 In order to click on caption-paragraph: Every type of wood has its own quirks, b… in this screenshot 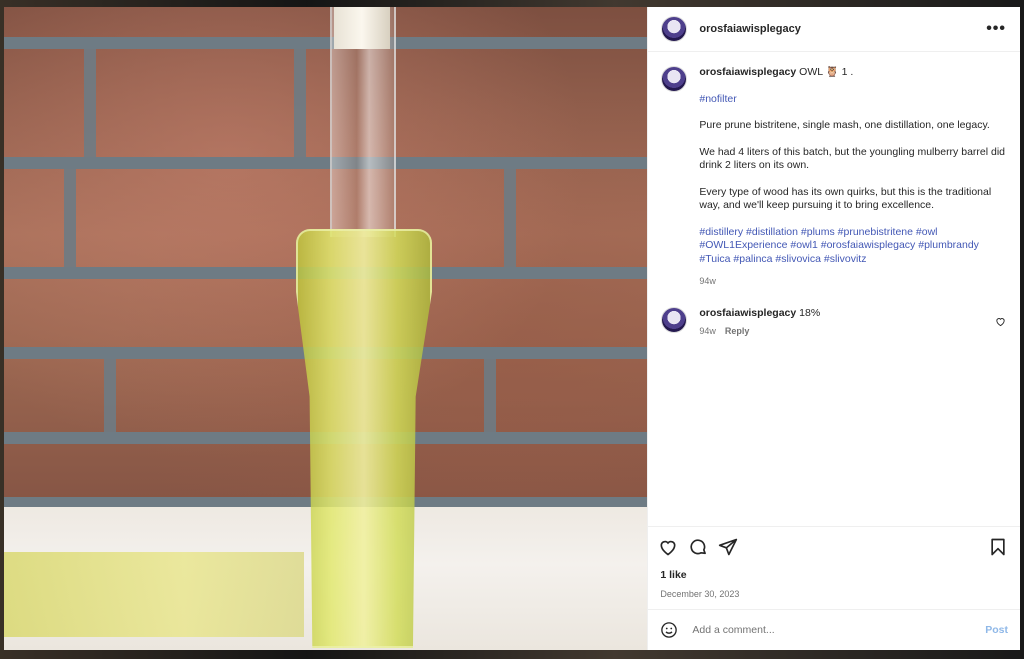, I will do `click(845, 198)`.